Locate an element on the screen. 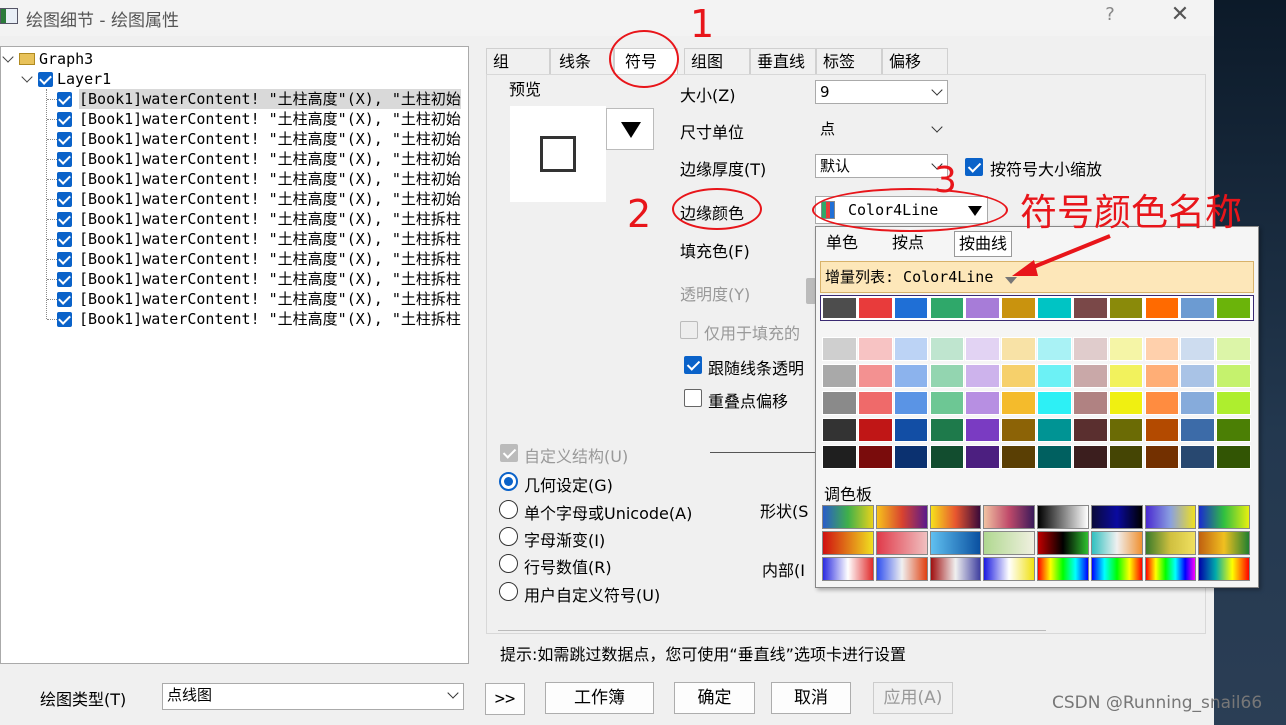  fill-only-checkbox is located at coordinates (689, 330).